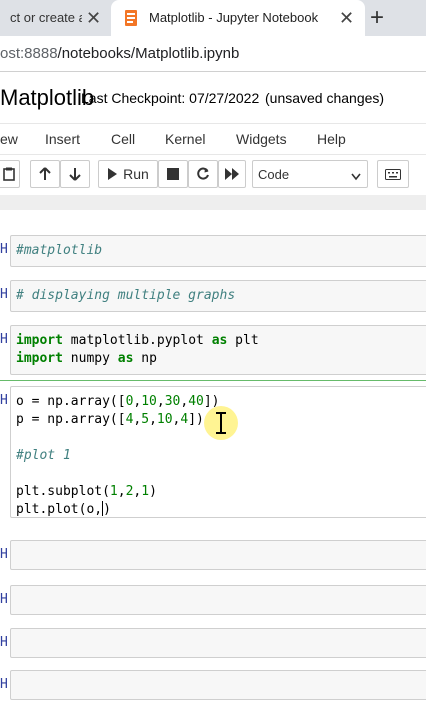 The width and height of the screenshot is (426, 720). What do you see at coordinates (86, 491) in the screenshot?
I see `code-line: plt.subplot(1,2,1)` at bounding box center [86, 491].